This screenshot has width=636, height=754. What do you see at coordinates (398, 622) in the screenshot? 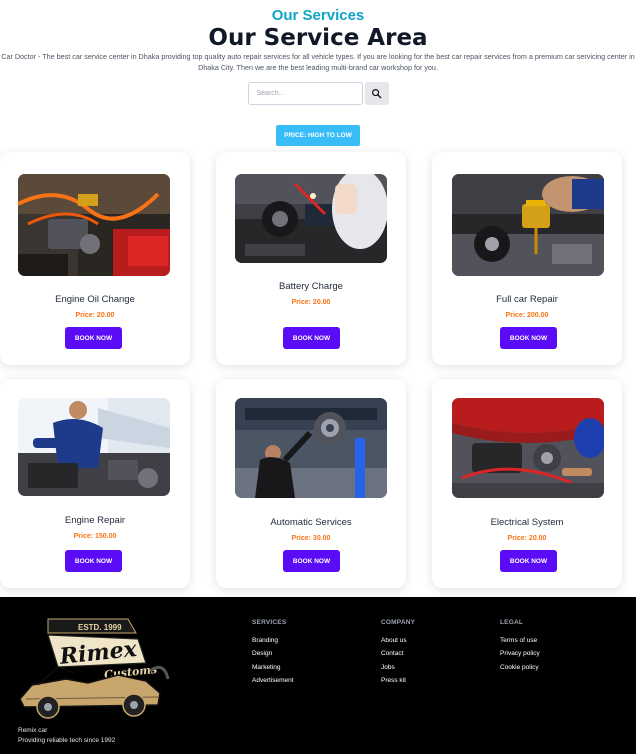
I see `footer-column-title: COMPANY` at bounding box center [398, 622].